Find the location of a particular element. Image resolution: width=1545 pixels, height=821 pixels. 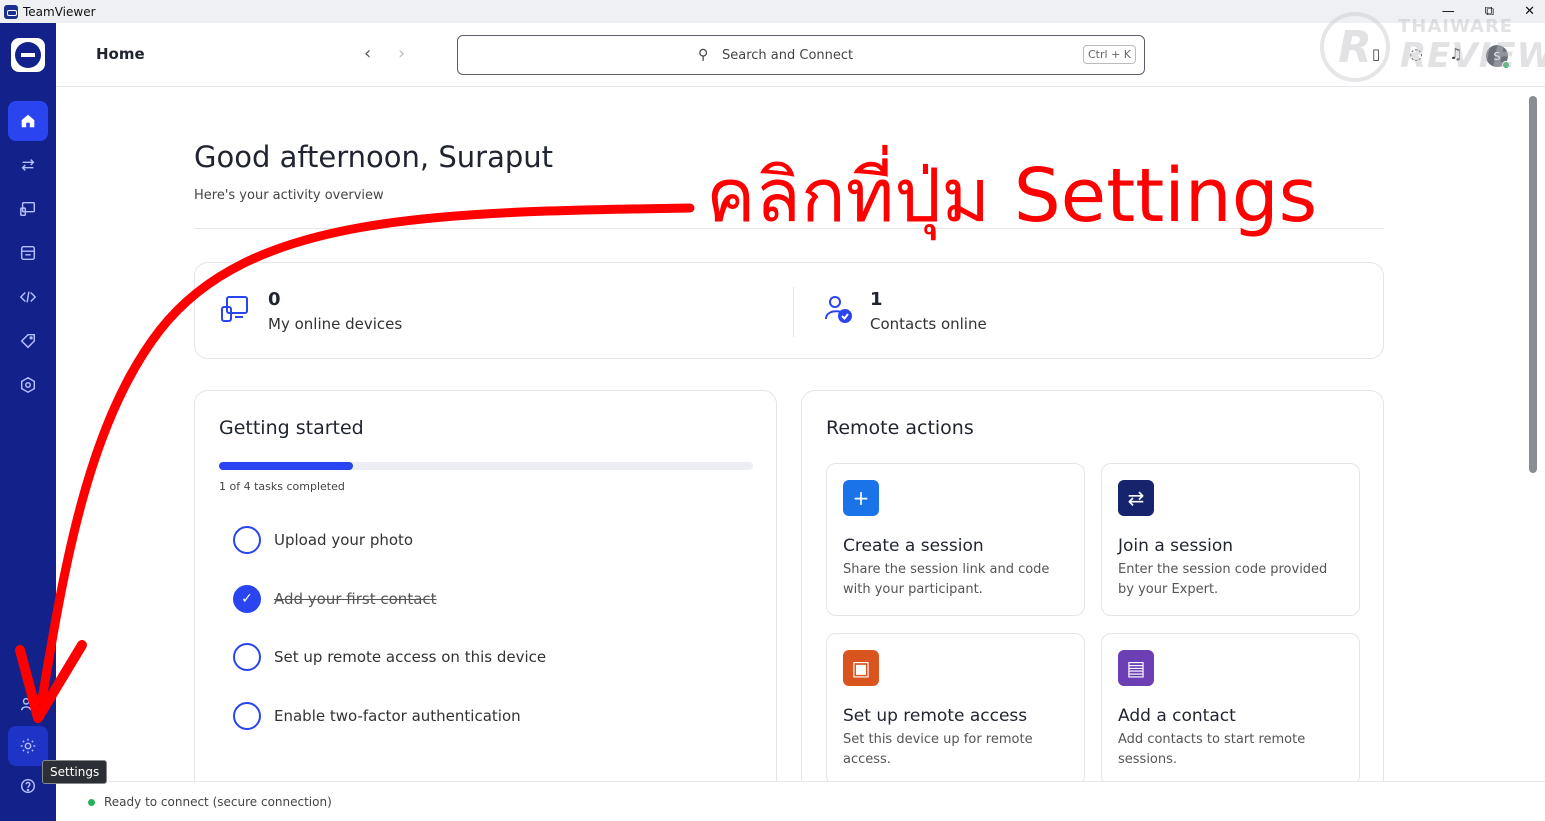

watermark: R THAIWARE REVIEW is located at coordinates (1432, 50).